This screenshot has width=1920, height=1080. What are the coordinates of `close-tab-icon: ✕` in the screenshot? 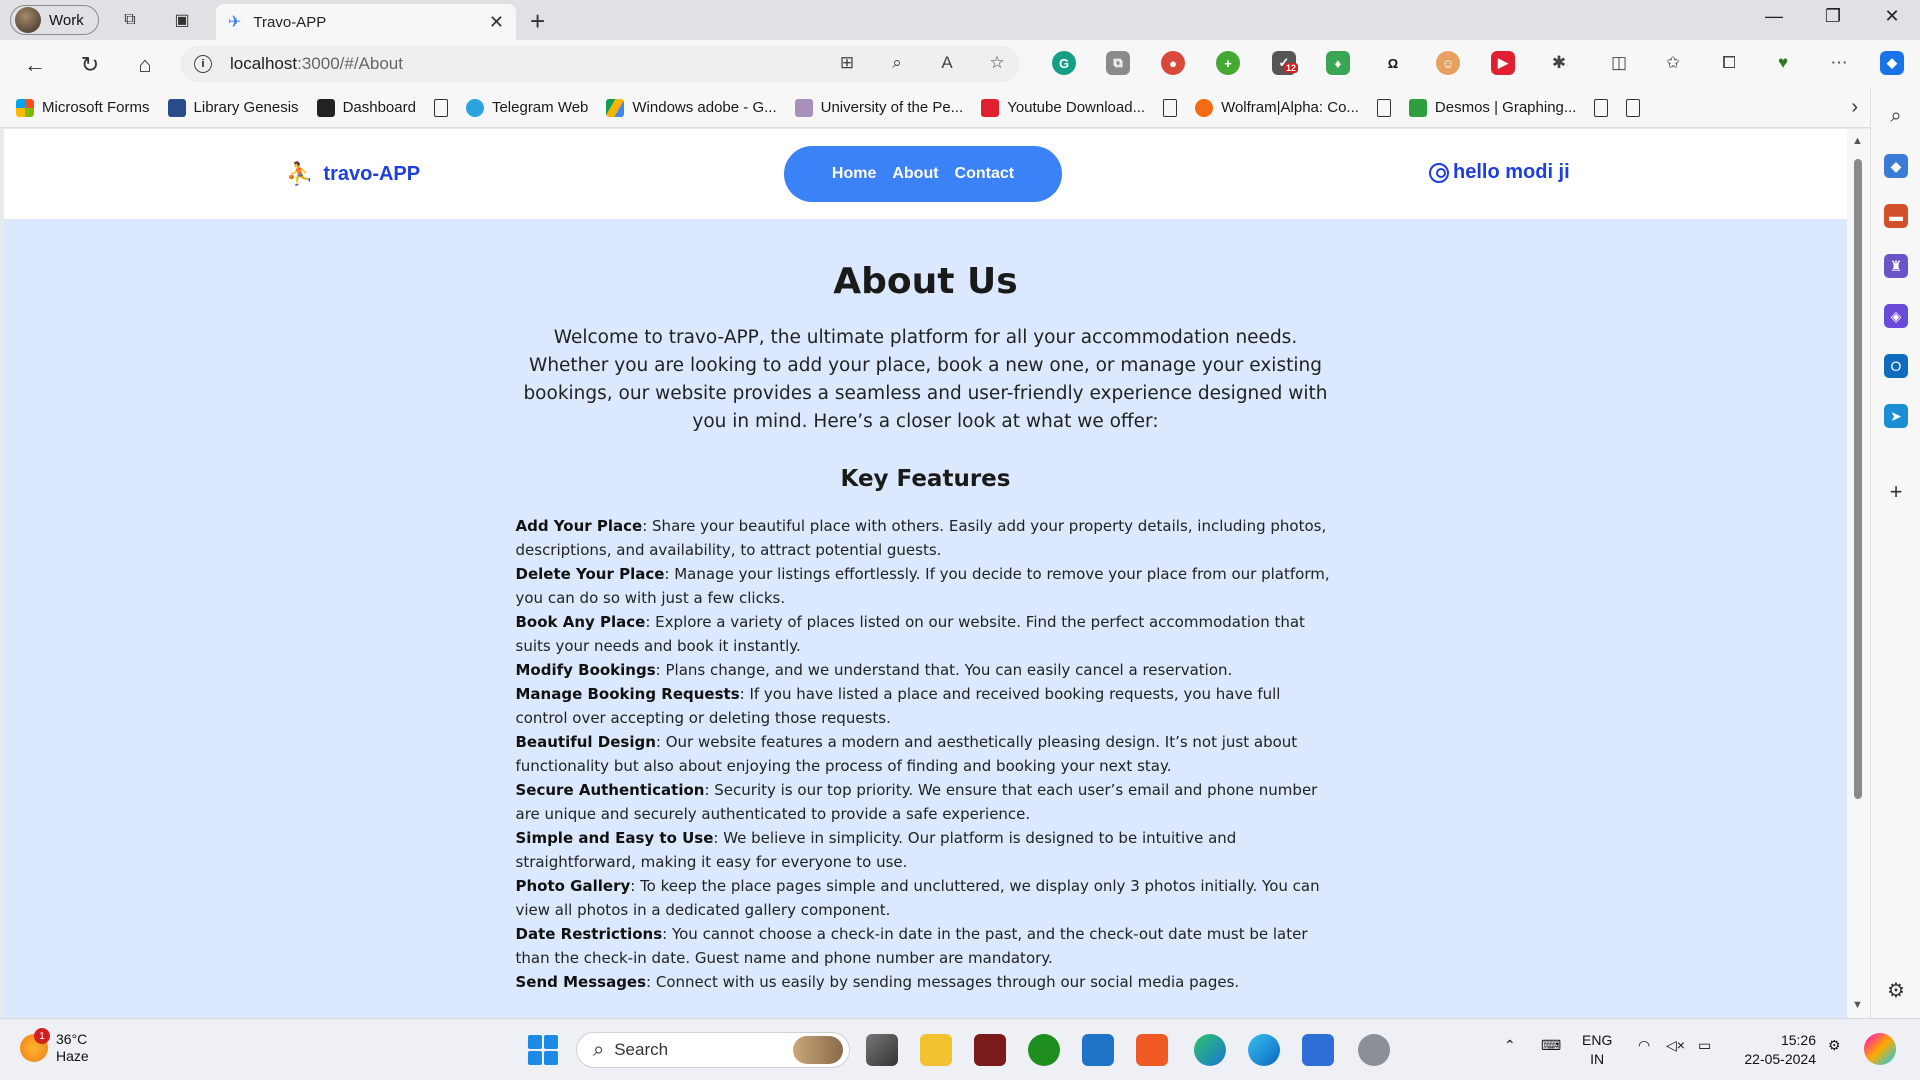 It's located at (496, 22).